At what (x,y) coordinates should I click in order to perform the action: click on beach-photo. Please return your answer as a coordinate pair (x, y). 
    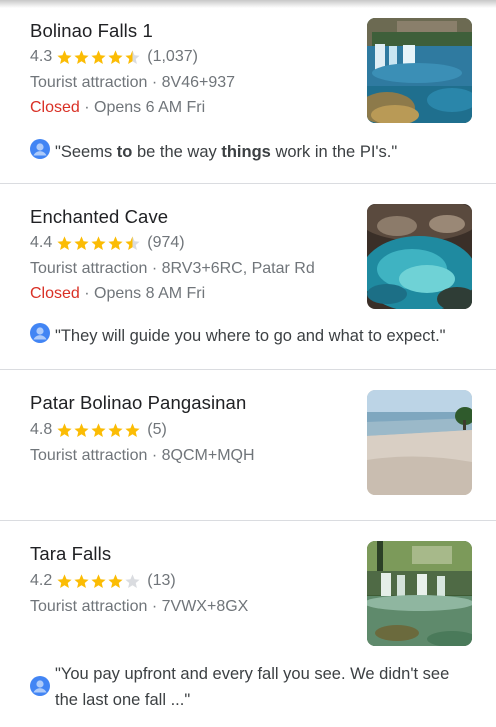
    Looking at the image, I should click on (419, 442).